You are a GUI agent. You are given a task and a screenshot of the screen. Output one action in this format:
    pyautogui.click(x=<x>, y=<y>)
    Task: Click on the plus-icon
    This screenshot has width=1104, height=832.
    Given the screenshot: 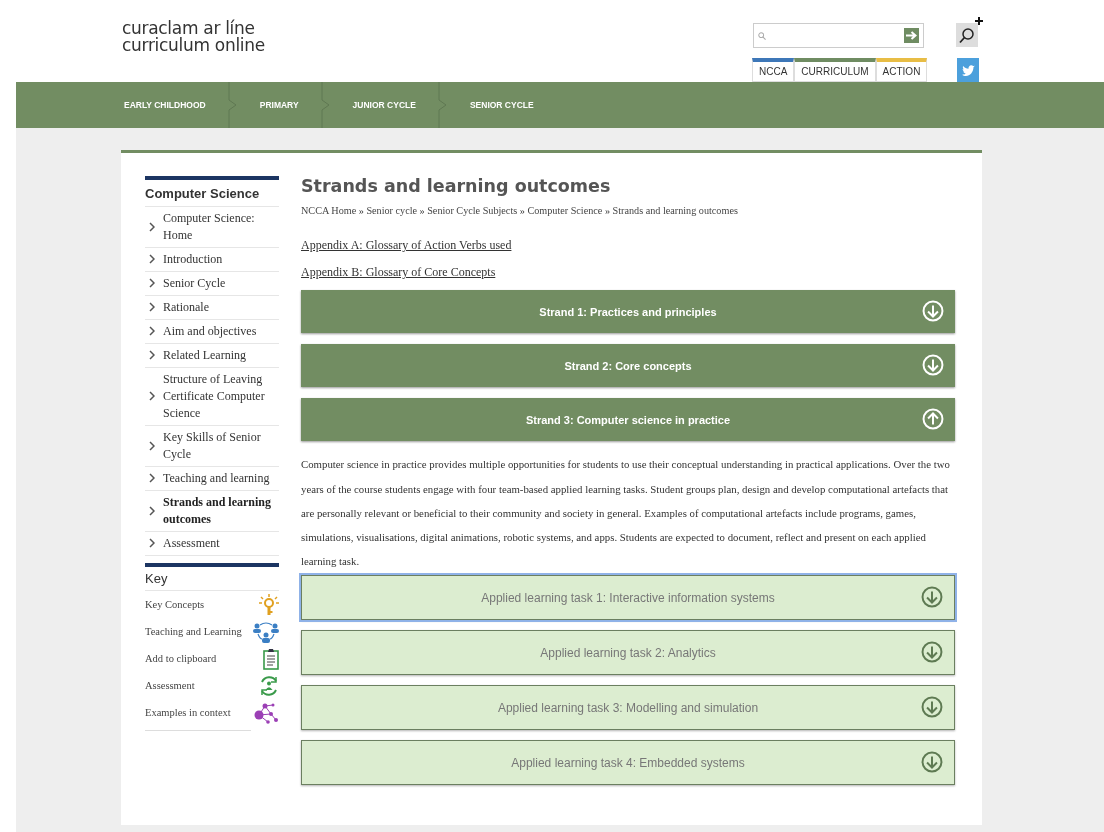 What is the action you would take?
    pyautogui.click(x=979, y=21)
    